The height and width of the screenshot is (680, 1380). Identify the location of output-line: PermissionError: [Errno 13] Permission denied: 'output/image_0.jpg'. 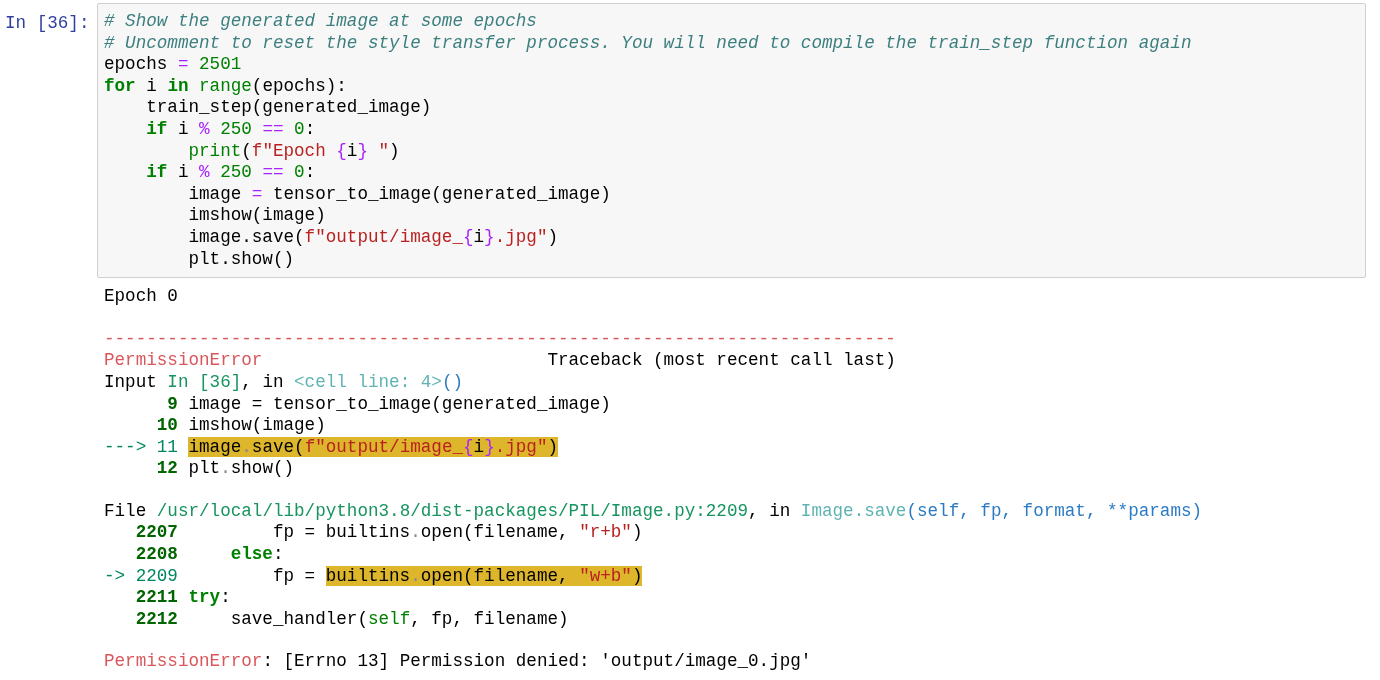
(458, 662).